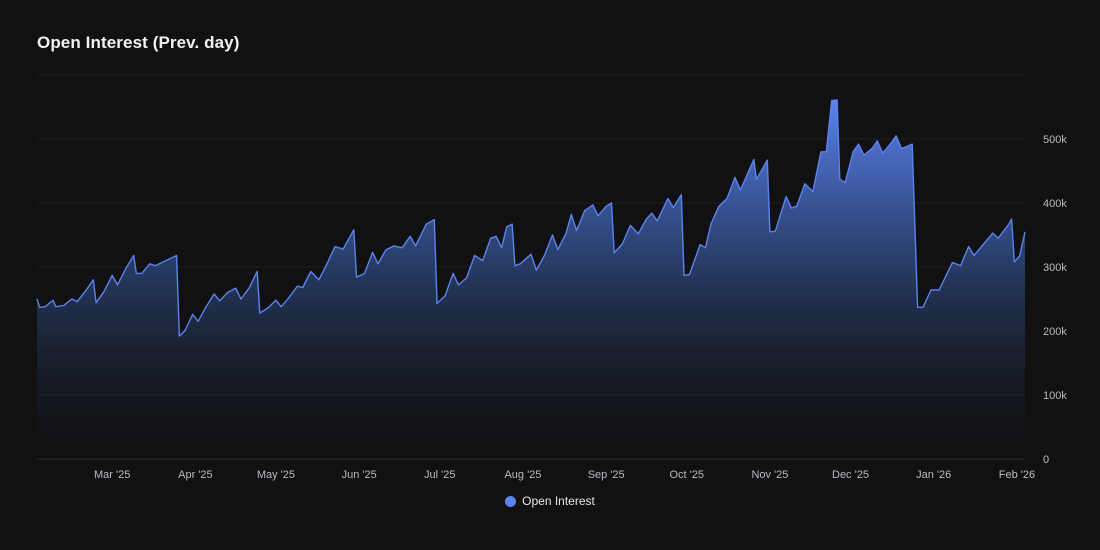  I want to click on x-tick-label: Jan '26, so click(933, 475).